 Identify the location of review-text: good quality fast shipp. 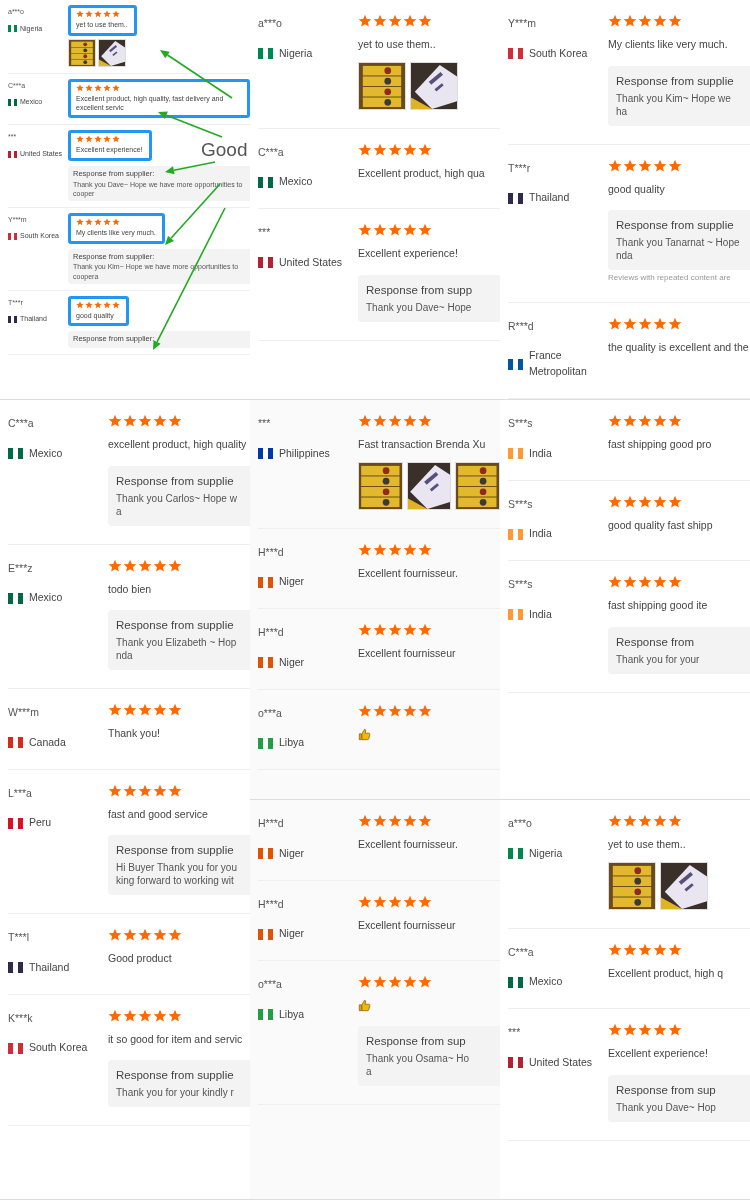
(661, 525).